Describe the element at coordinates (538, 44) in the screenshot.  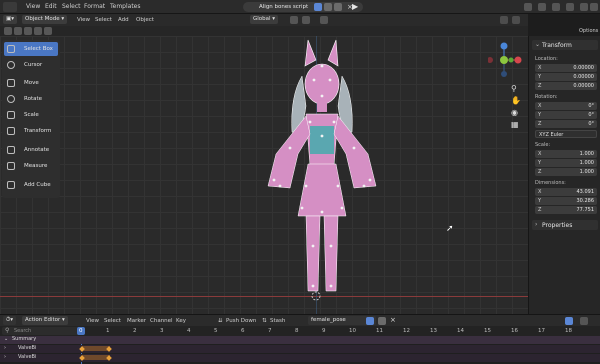
I see `chevron-down-icon: ⌄` at that location.